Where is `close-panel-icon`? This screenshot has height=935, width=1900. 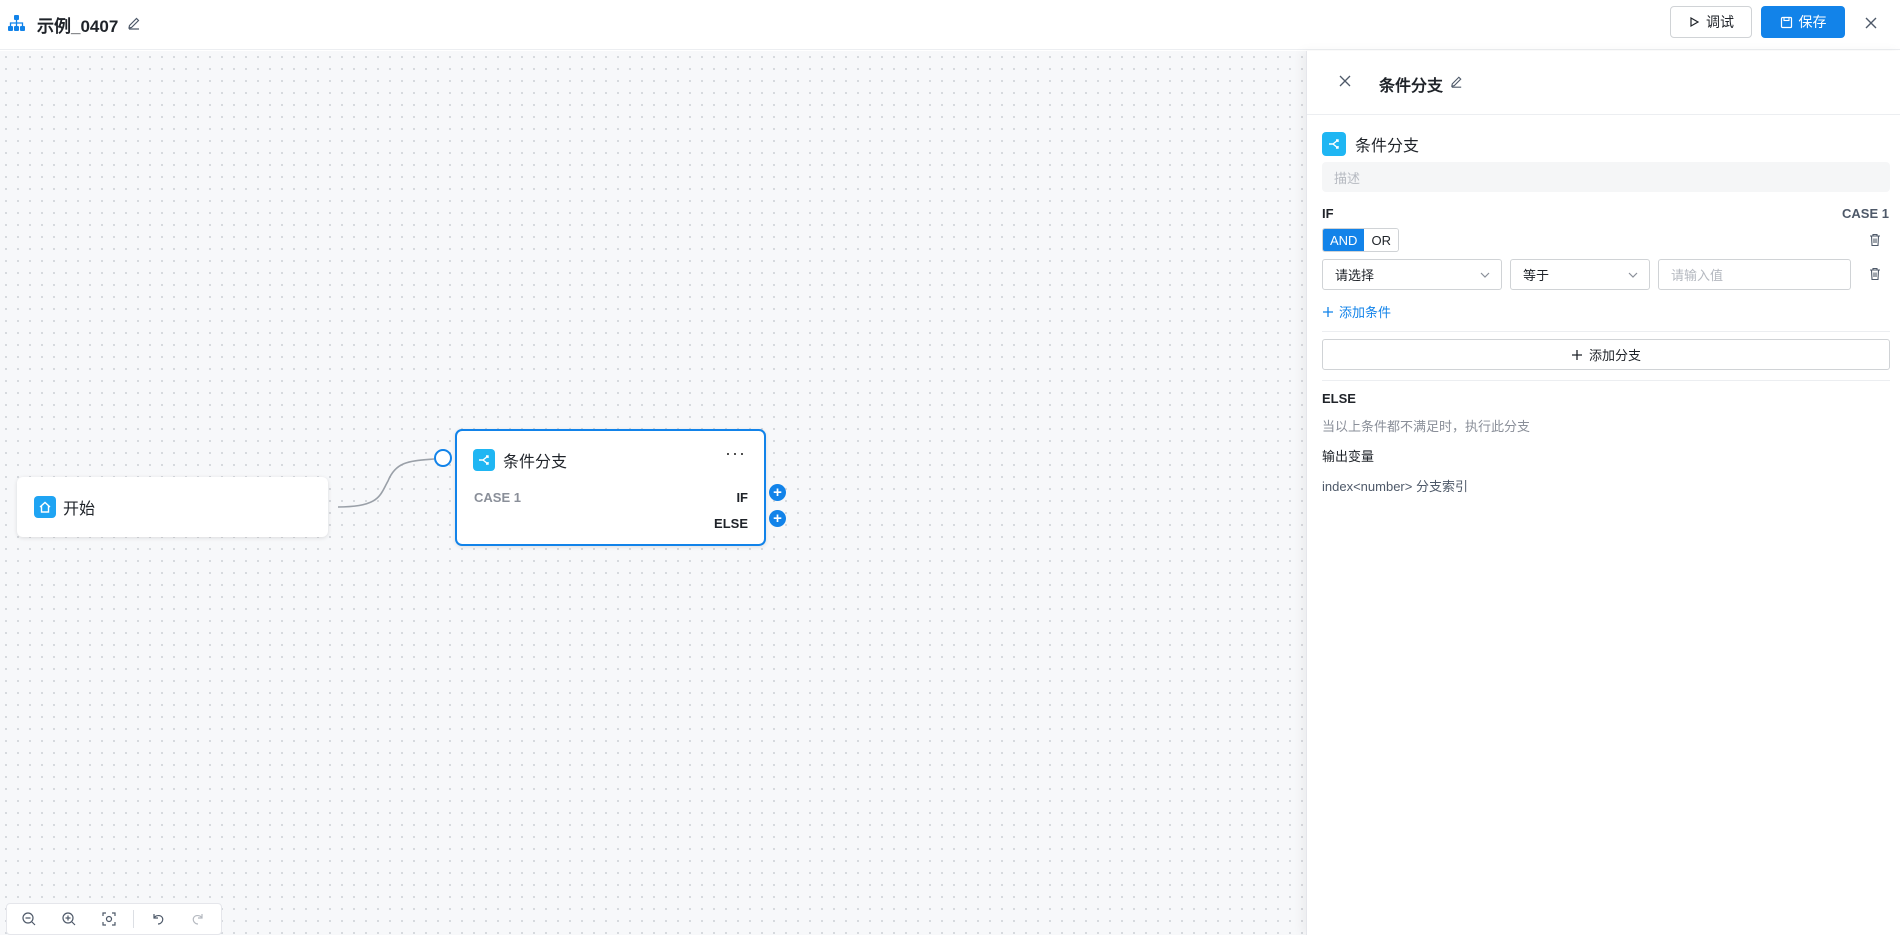 close-panel-icon is located at coordinates (1345, 81).